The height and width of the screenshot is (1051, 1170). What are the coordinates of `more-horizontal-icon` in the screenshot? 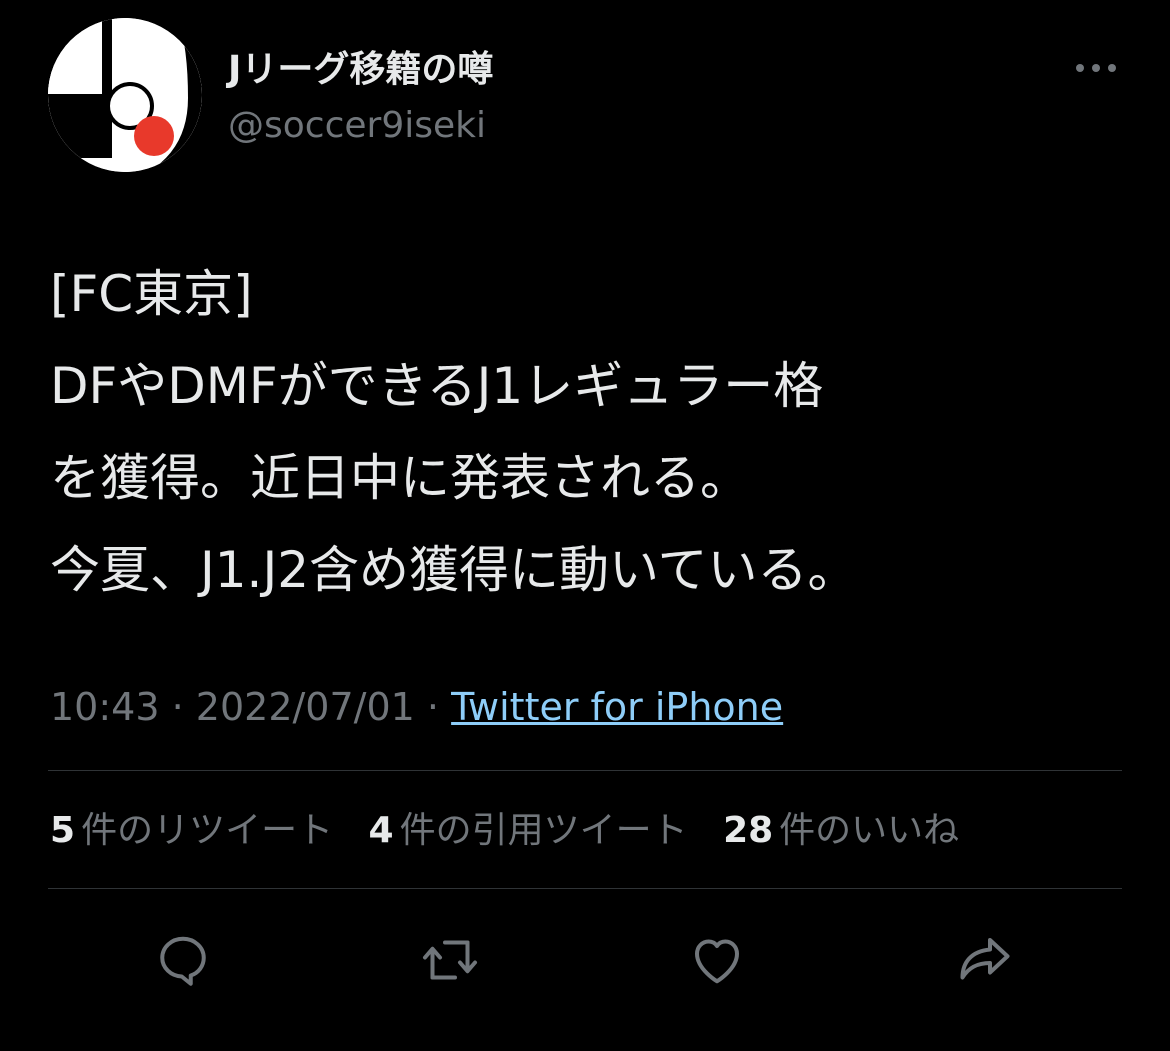 It's located at (1096, 68).